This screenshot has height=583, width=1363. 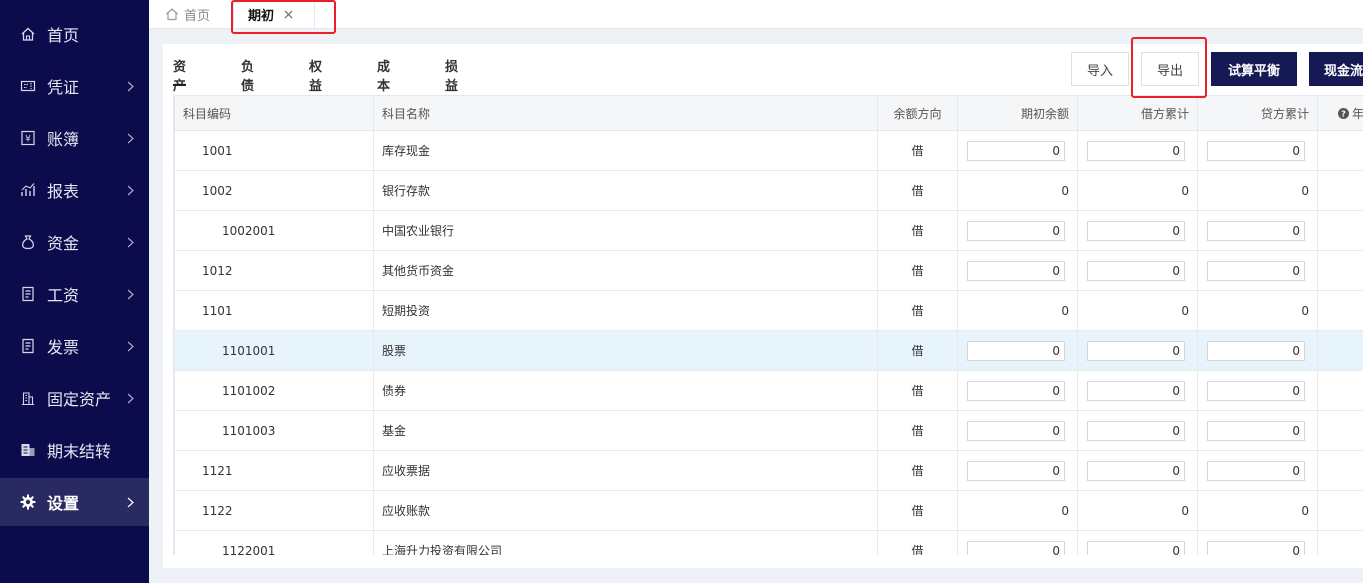 What do you see at coordinates (625, 113) in the screenshot?
I see `header-name: 科目名称` at bounding box center [625, 113].